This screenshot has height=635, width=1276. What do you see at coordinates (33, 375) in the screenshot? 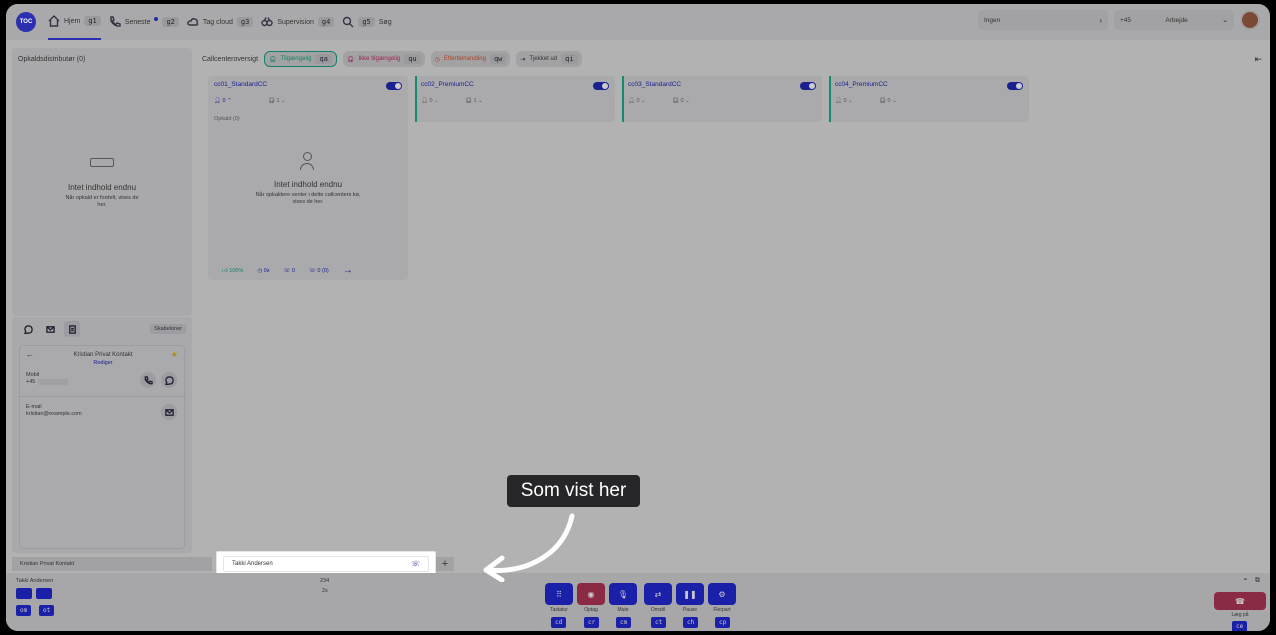
I see `mobile-label: Mobil` at bounding box center [33, 375].